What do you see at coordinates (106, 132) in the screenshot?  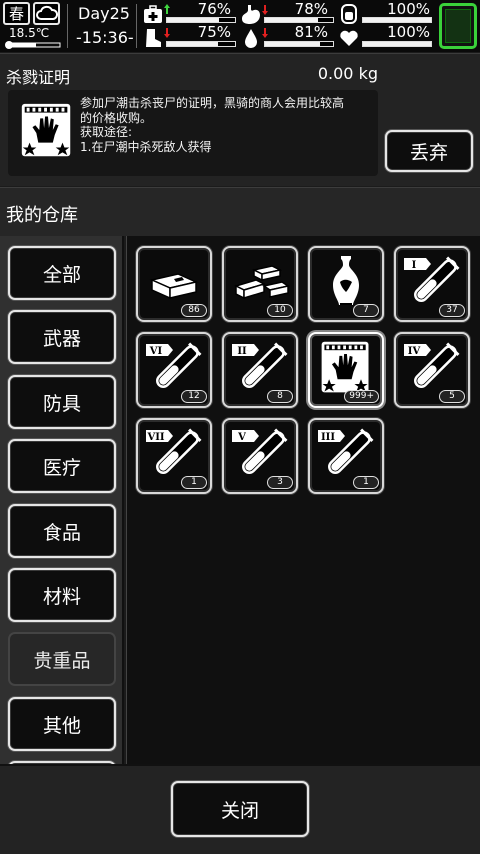 I see `description-line: 获取途径:` at bounding box center [106, 132].